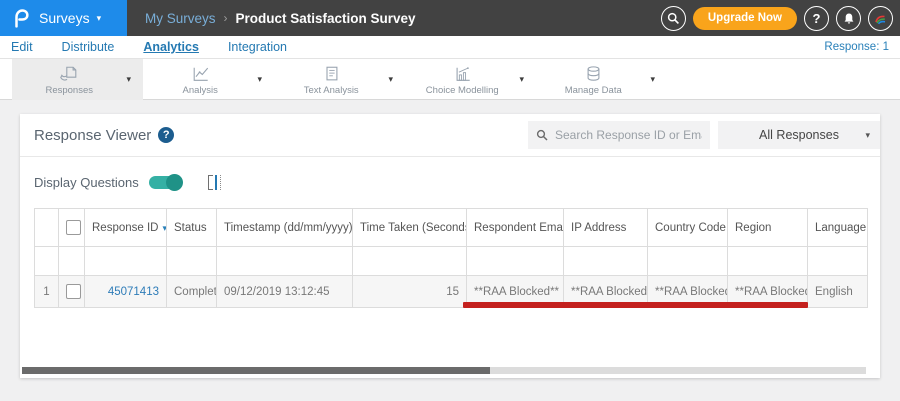 The width and height of the screenshot is (900, 401). Describe the element at coordinates (409, 291) in the screenshot. I see `time-taken-cell: 15` at that location.